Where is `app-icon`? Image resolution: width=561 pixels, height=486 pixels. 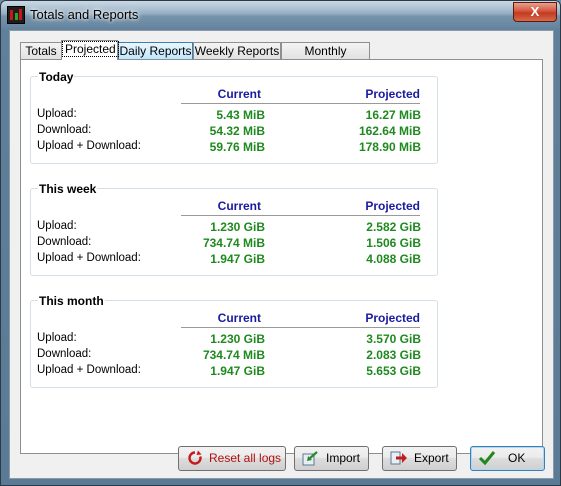
app-icon is located at coordinates (16, 15).